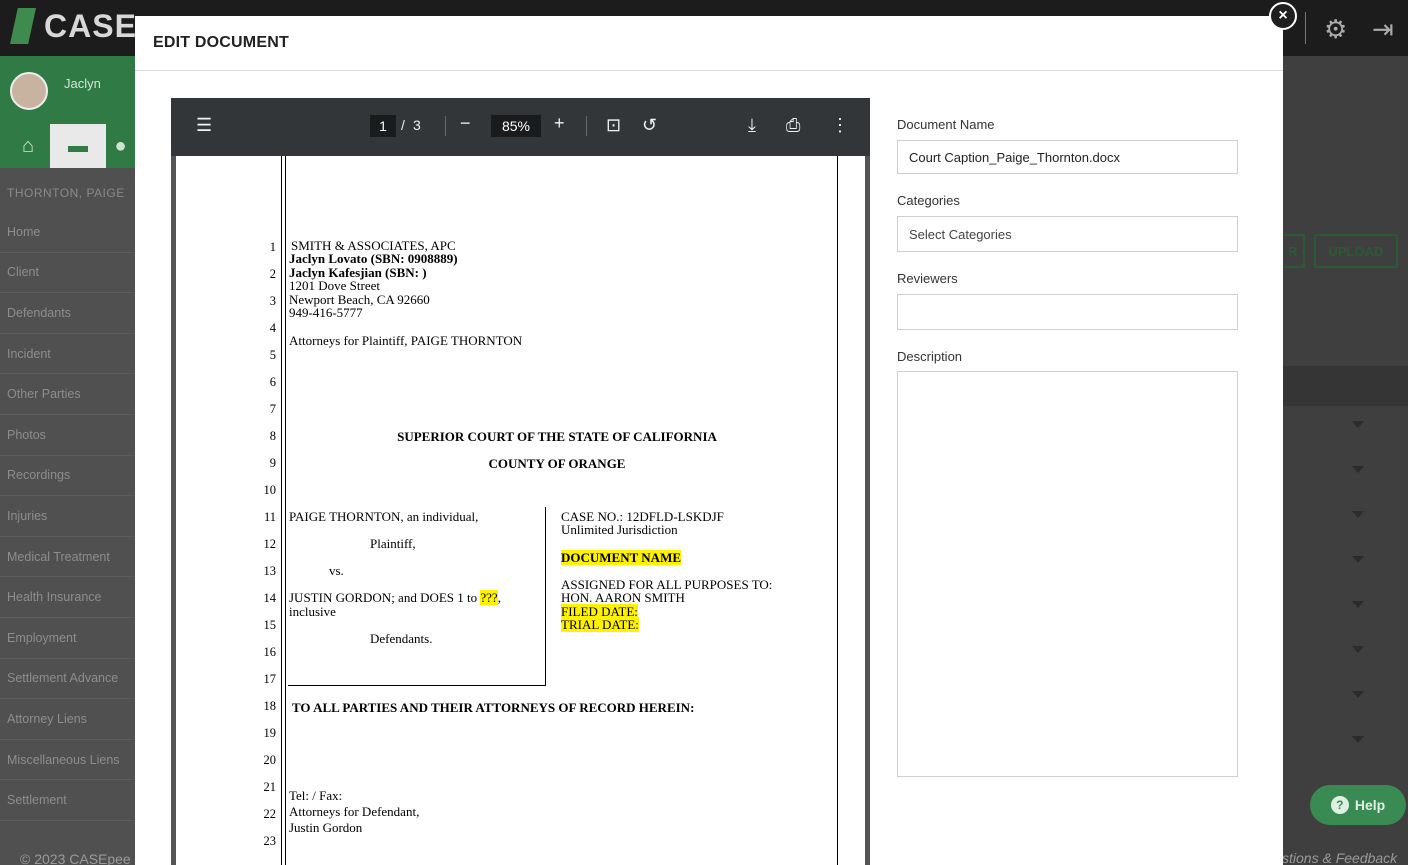 The image size is (1408, 865). Describe the element at coordinates (1305, 28) in the screenshot. I see `top-bar-divider` at that location.